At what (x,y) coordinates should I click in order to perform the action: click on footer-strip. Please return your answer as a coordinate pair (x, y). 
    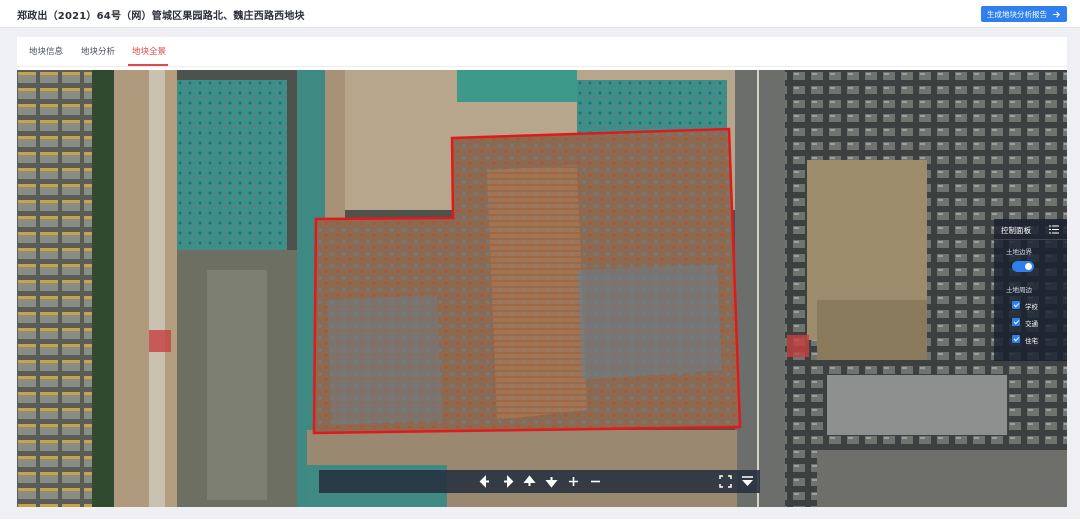
    Looking at the image, I should click on (540, 514).